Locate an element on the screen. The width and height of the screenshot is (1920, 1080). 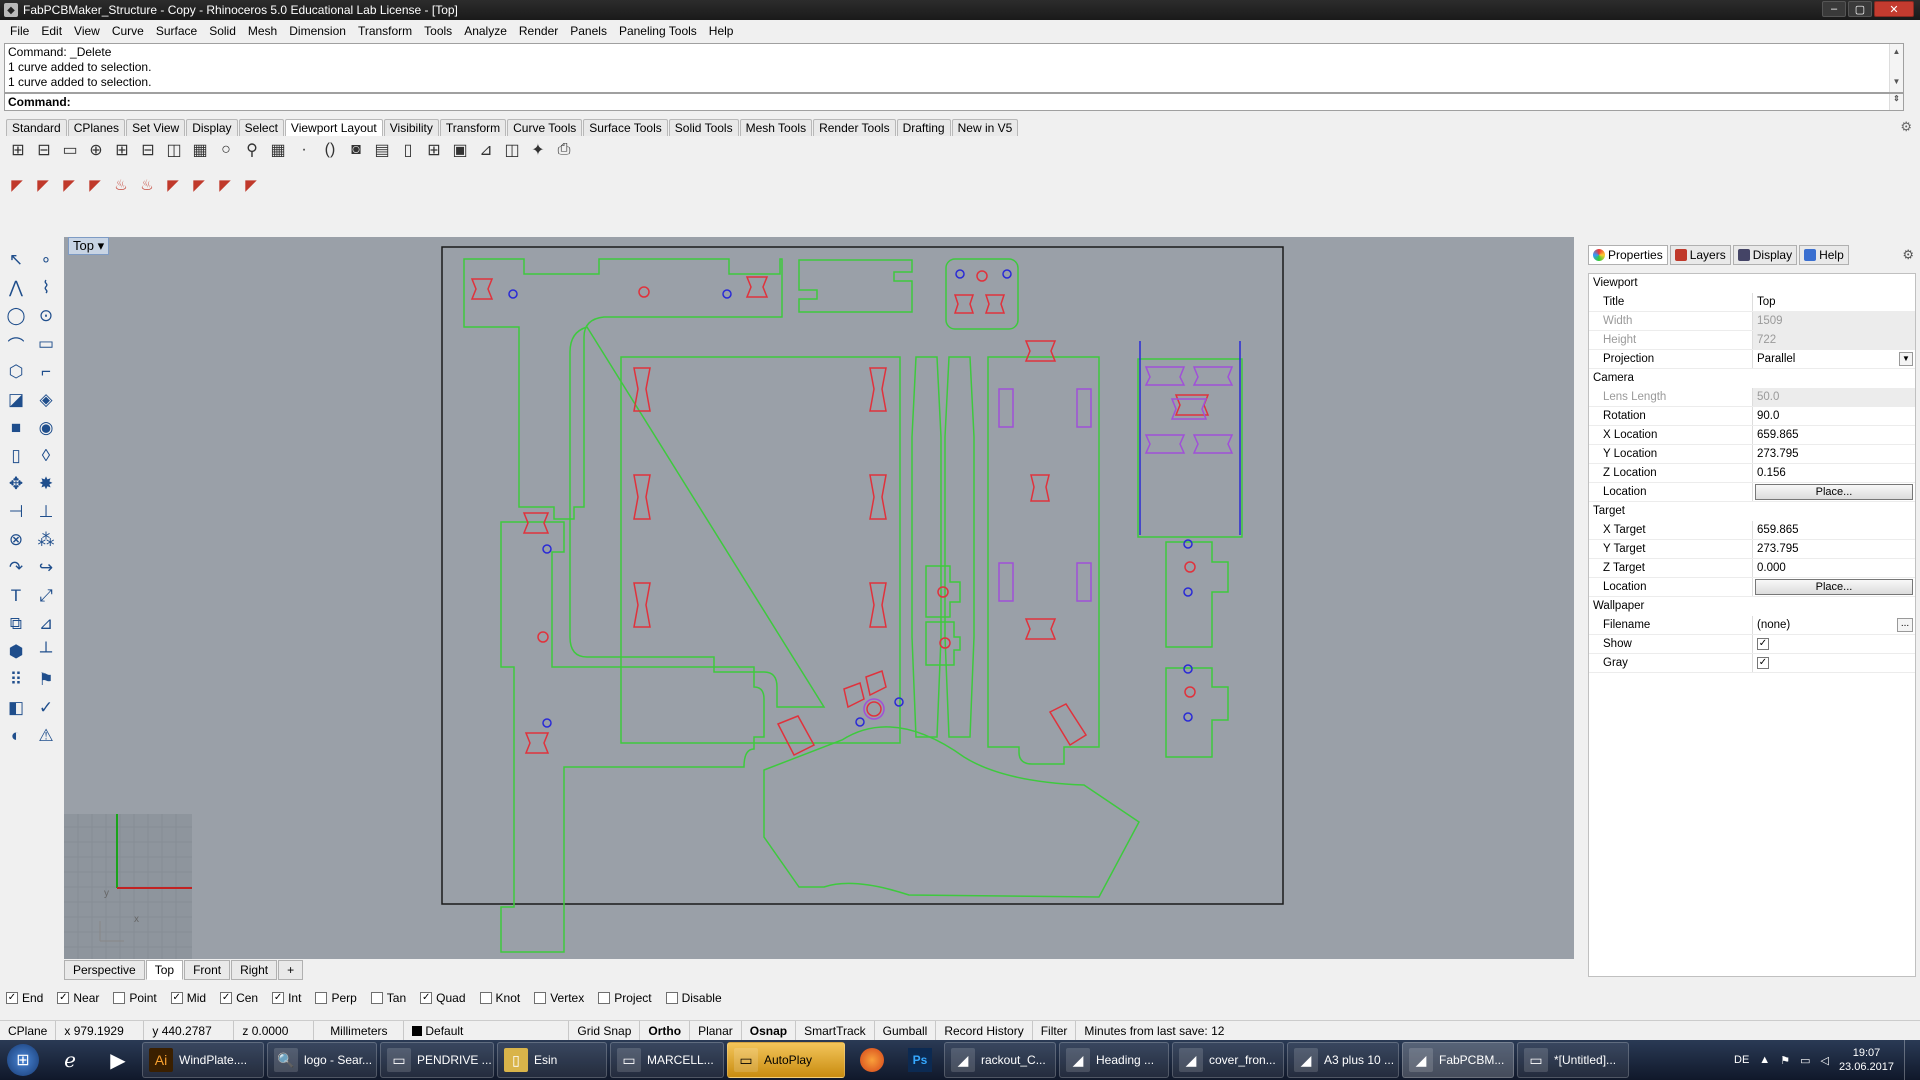
tab-solid-tools: Solid Tools is located at coordinates (703, 127).